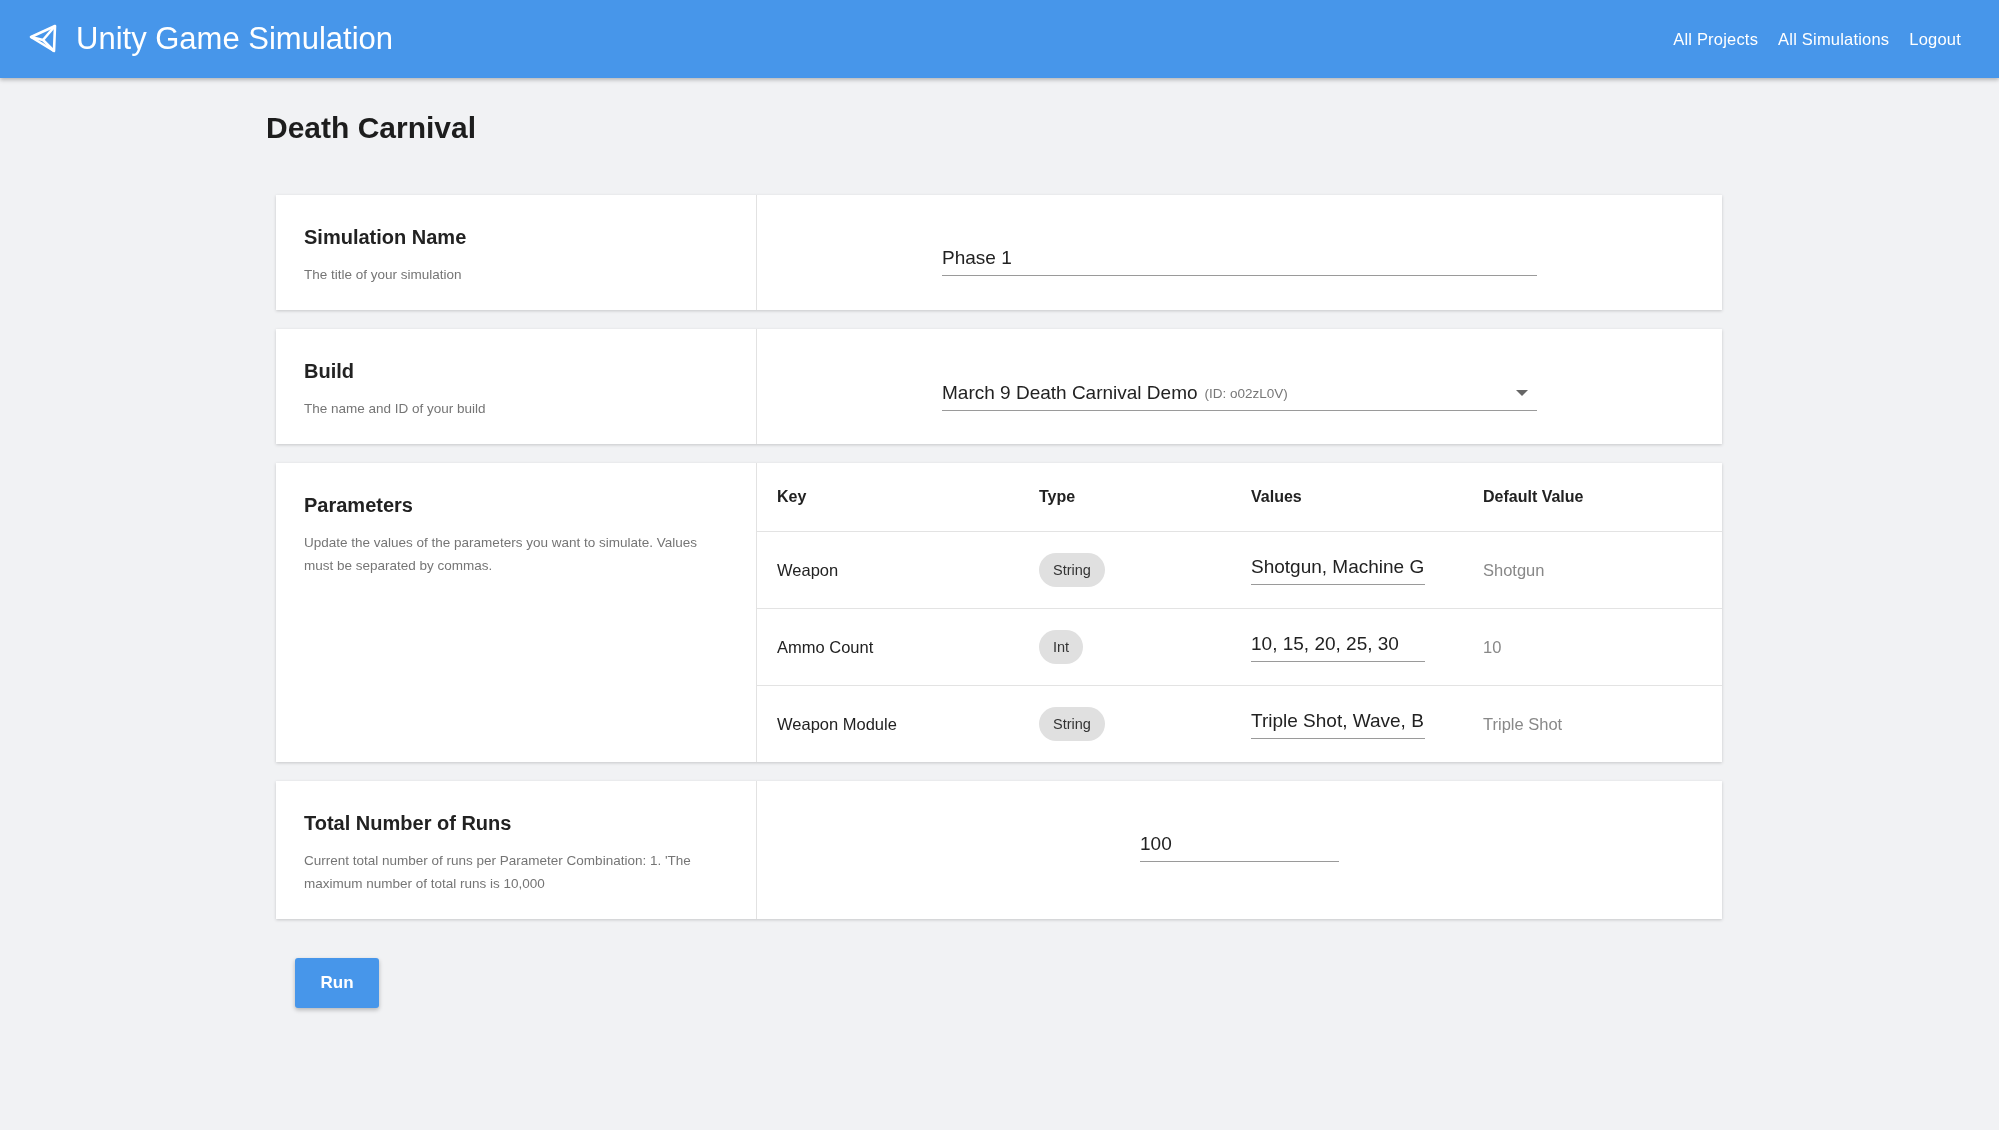  Describe the element at coordinates (1246, 393) in the screenshot. I see `build-id-label: (ID: o02zL0V)` at that location.